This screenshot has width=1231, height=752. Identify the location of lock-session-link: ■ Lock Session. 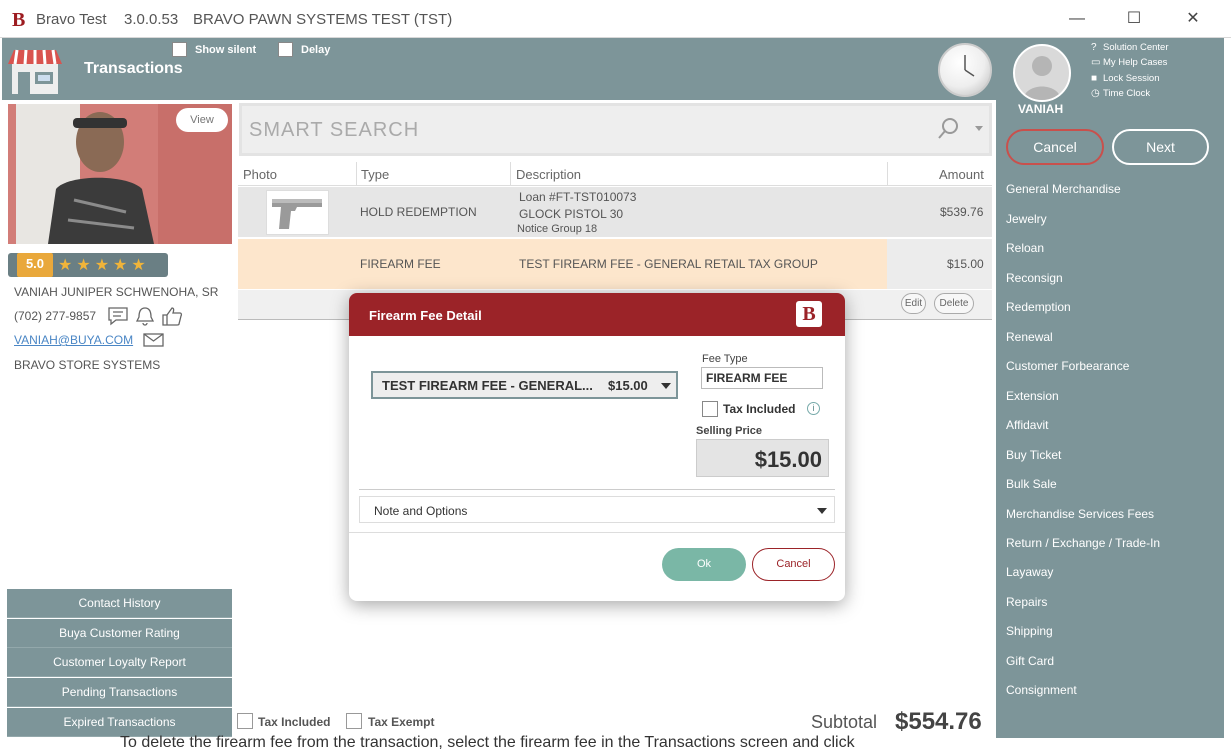
(1125, 78).